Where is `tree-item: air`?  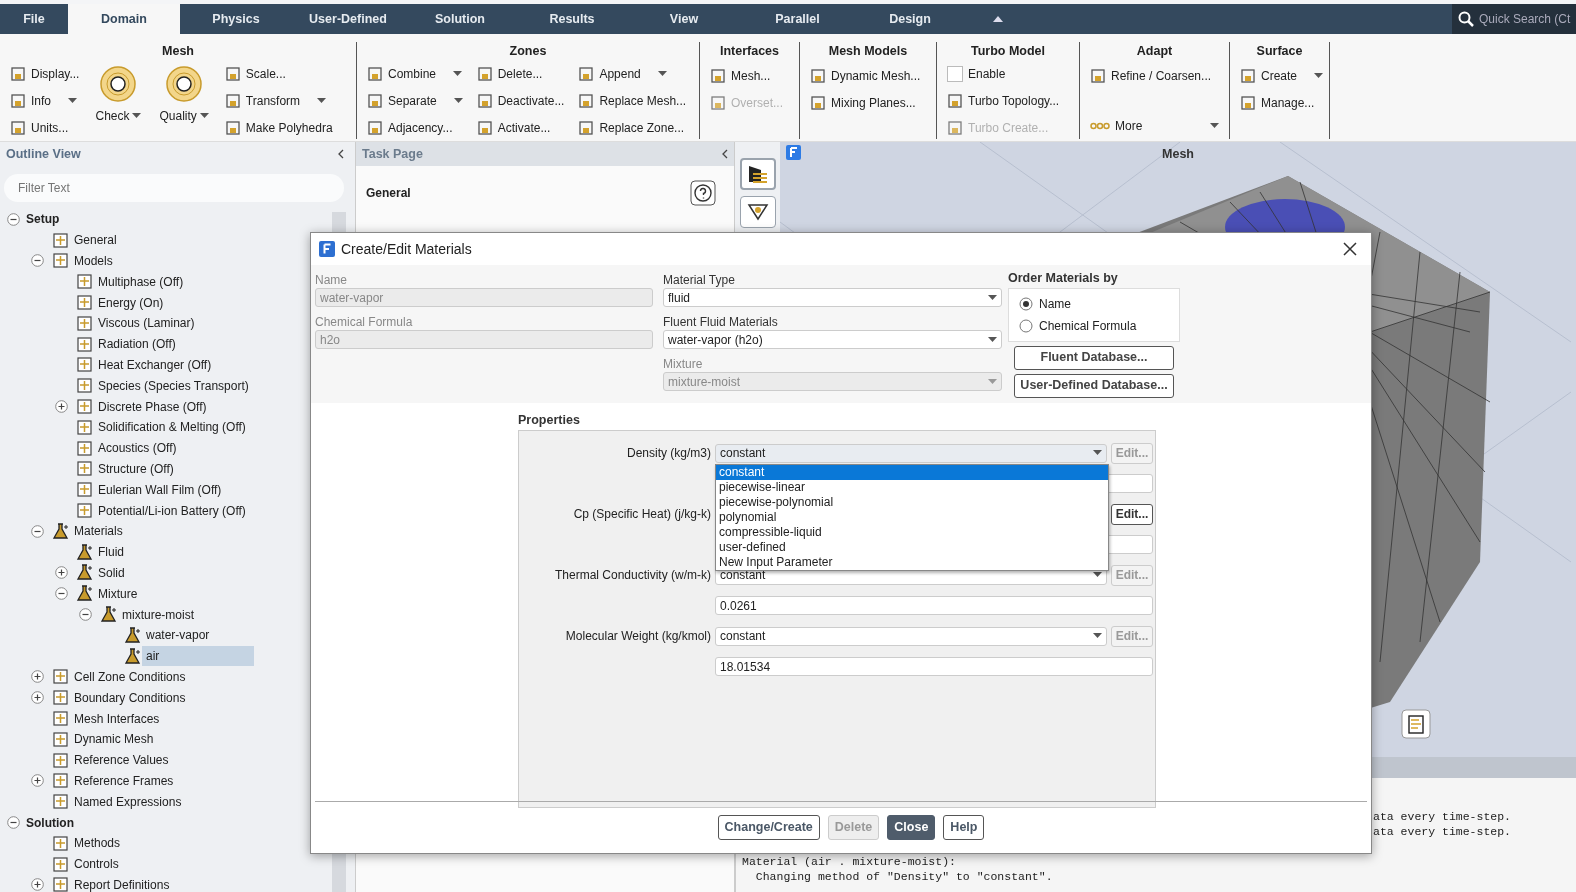 tree-item: air is located at coordinates (198, 656).